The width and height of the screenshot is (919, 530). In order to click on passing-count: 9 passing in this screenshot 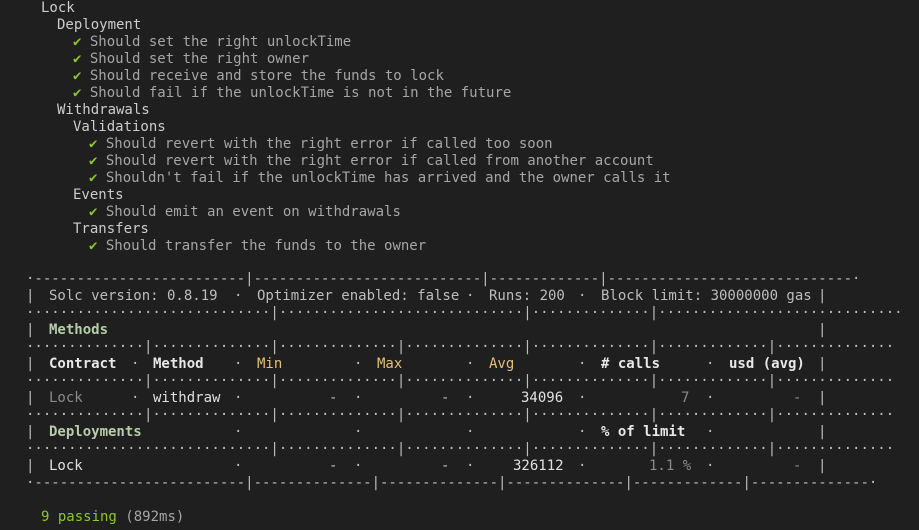, I will do `click(79, 517)`.